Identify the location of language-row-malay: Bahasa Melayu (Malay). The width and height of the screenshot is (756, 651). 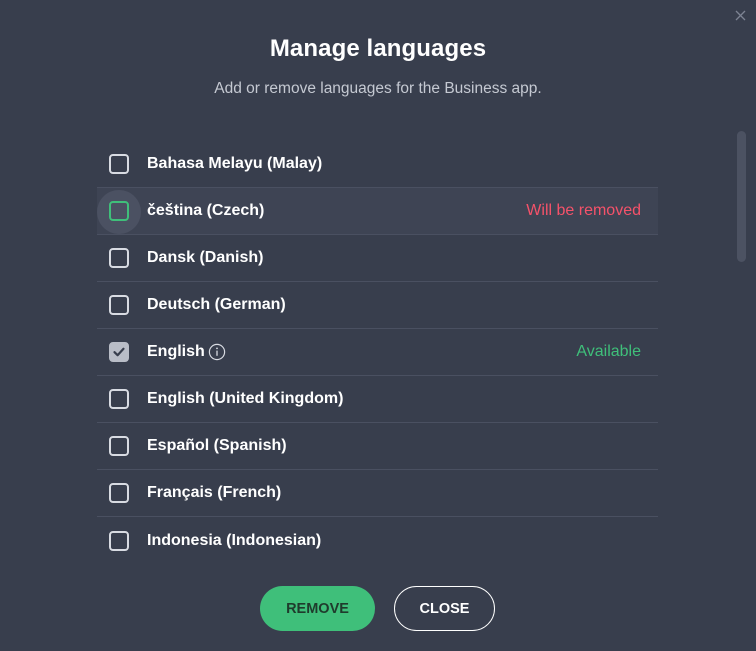
(377, 164).